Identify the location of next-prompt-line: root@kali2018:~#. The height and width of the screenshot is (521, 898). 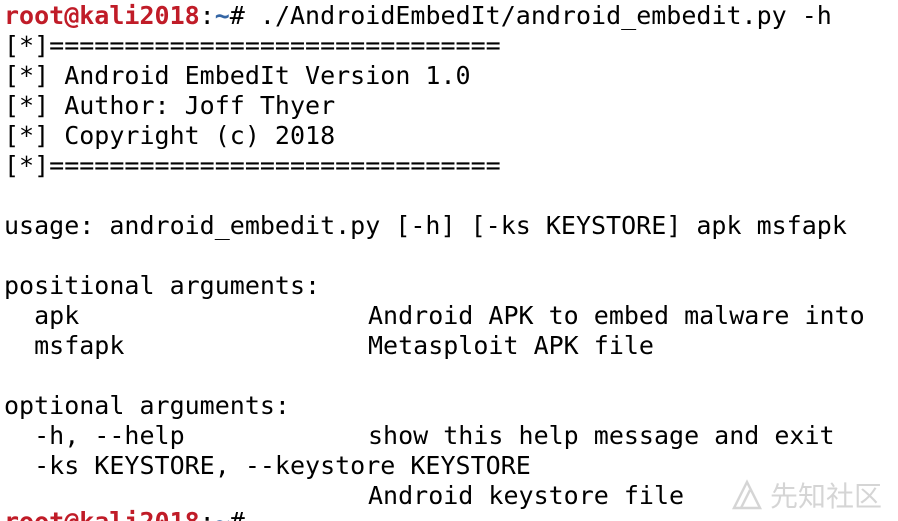
(124, 514).